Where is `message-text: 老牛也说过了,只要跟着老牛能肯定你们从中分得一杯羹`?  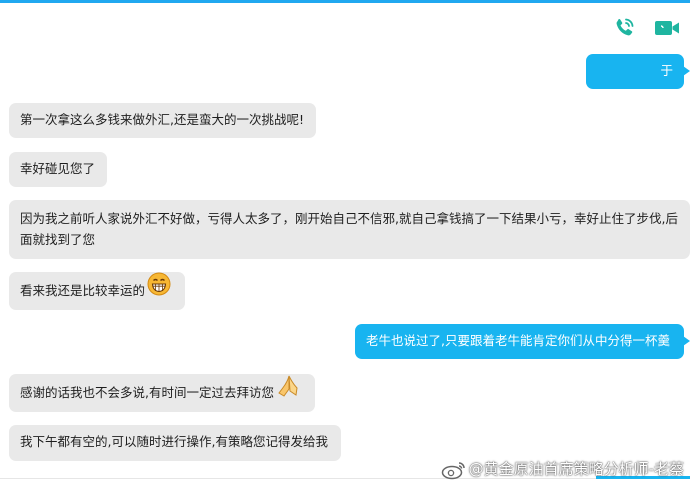
message-text: 老牛也说过了,只要跟着老牛能肯定你们从中分得一杯羹 is located at coordinates (518, 340).